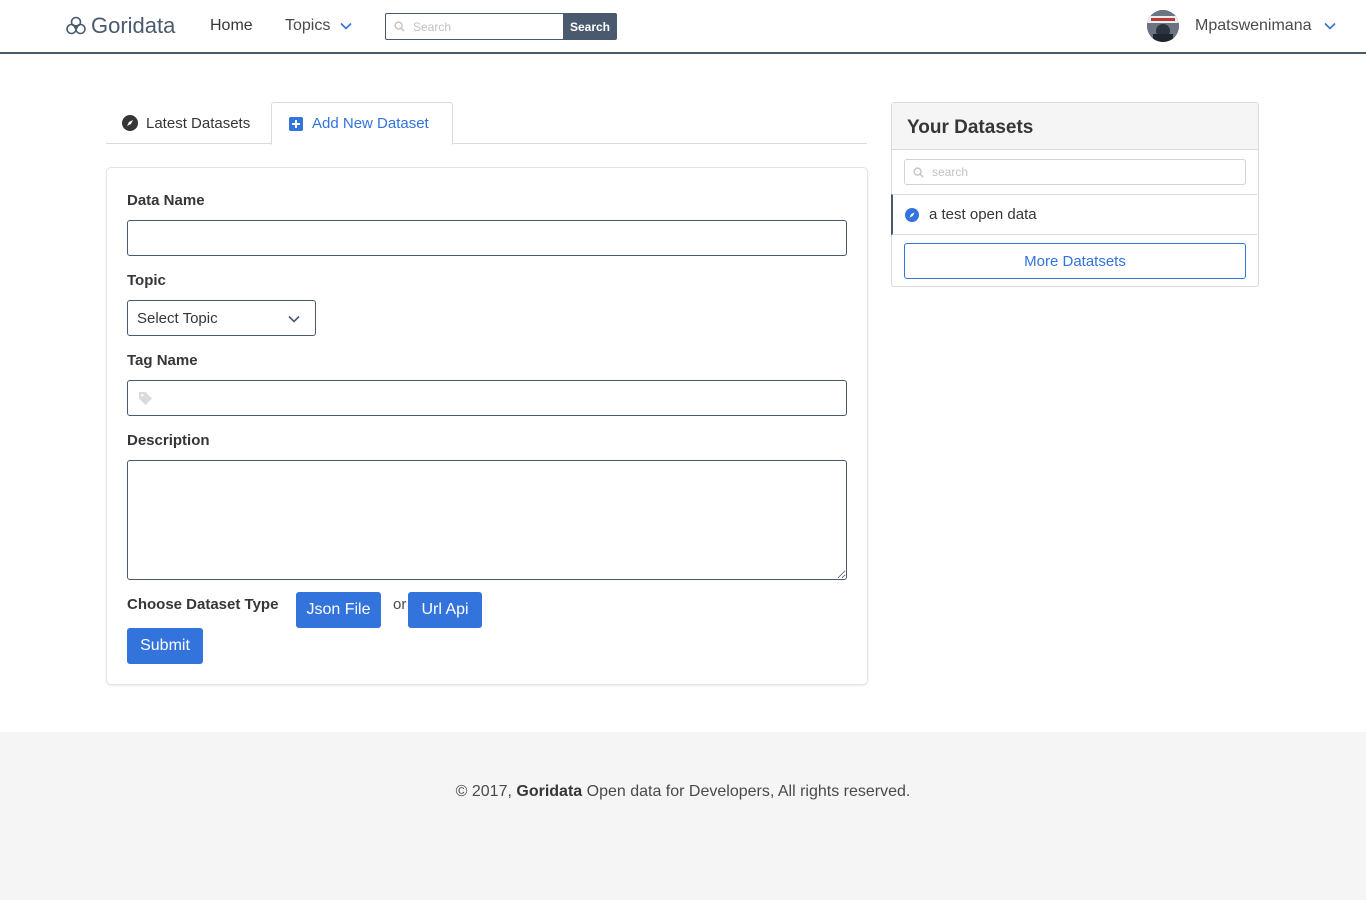 This screenshot has width=1366, height=900. Describe the element at coordinates (165, 646) in the screenshot. I see `submit-button: Submit` at that location.